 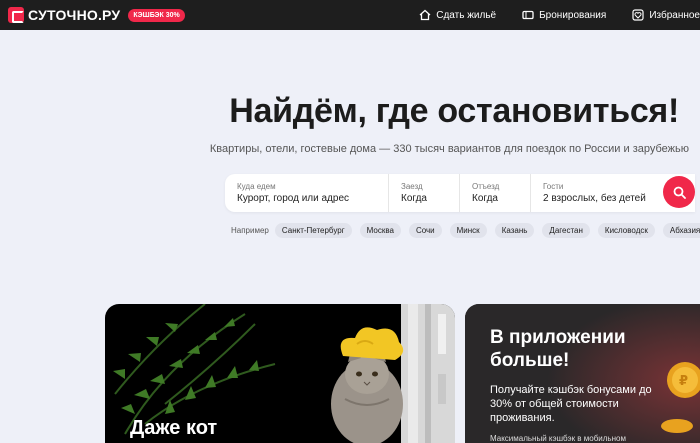 I want to click on search-icon, so click(x=679, y=192).